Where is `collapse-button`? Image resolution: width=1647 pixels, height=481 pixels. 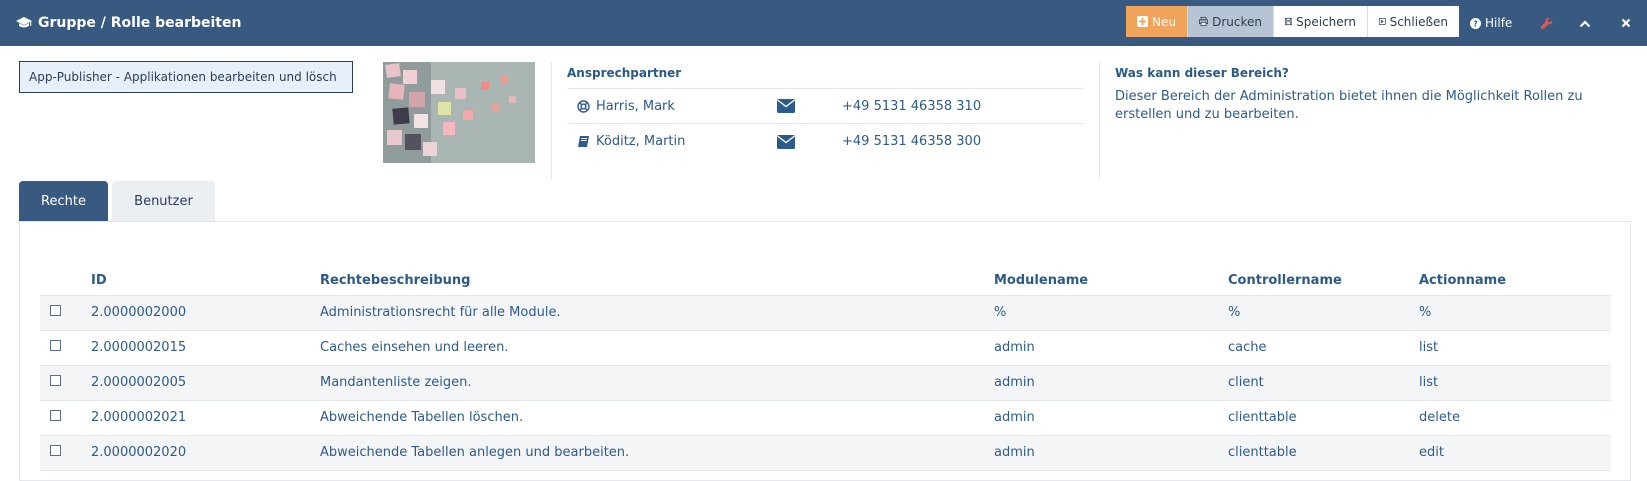 collapse-button is located at coordinates (1585, 23).